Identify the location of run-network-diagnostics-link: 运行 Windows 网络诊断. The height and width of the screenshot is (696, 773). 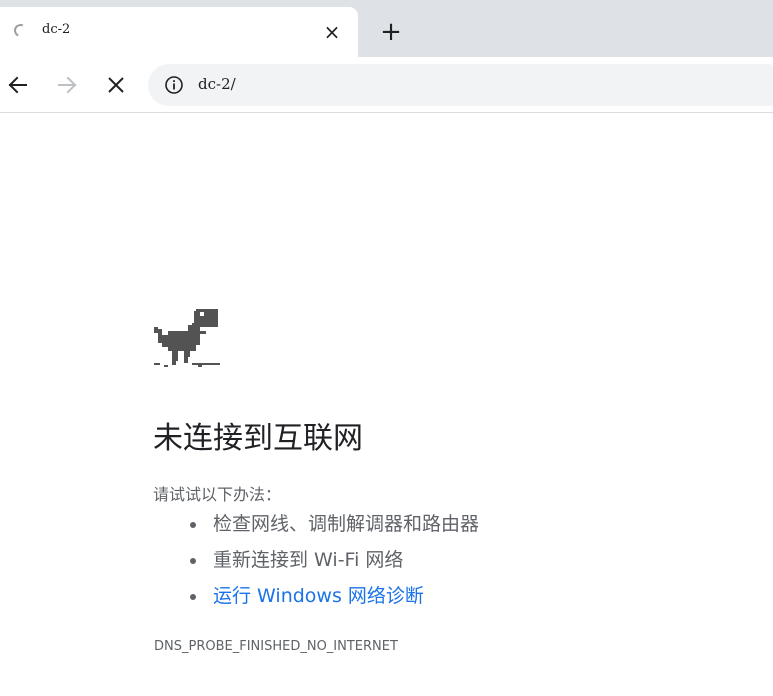
(316, 601).